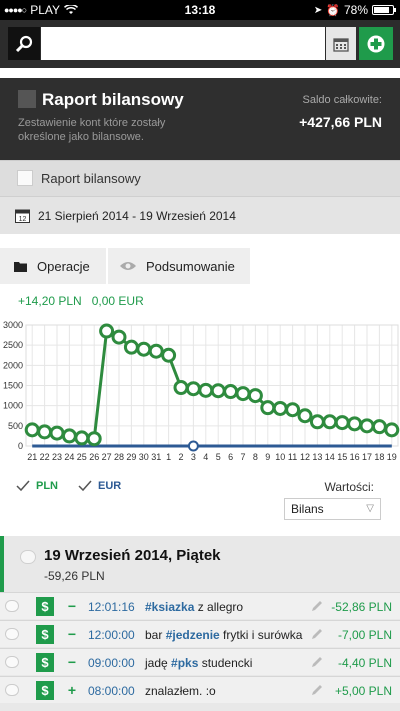  I want to click on tag-link: #pks, so click(184, 663).